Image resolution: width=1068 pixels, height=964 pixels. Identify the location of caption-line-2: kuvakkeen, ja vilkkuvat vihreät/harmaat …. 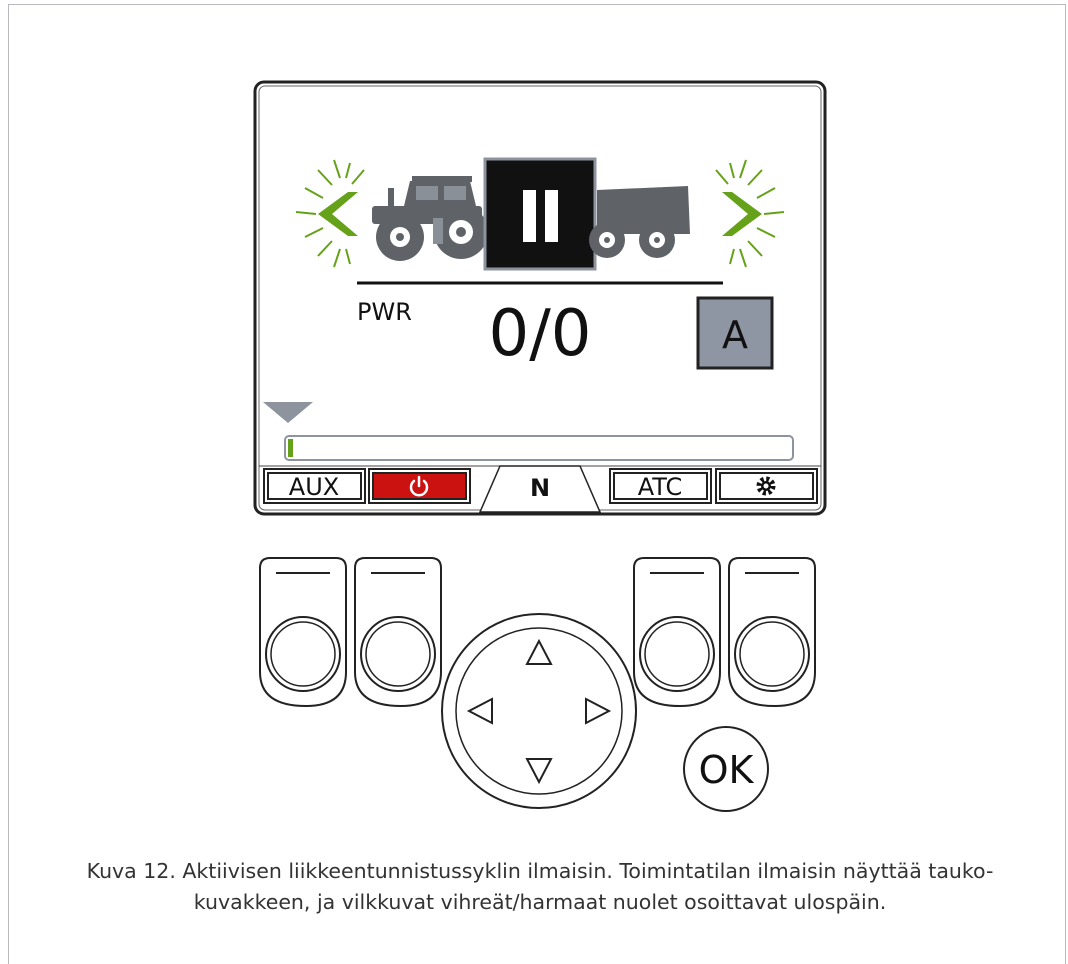
(540, 902).